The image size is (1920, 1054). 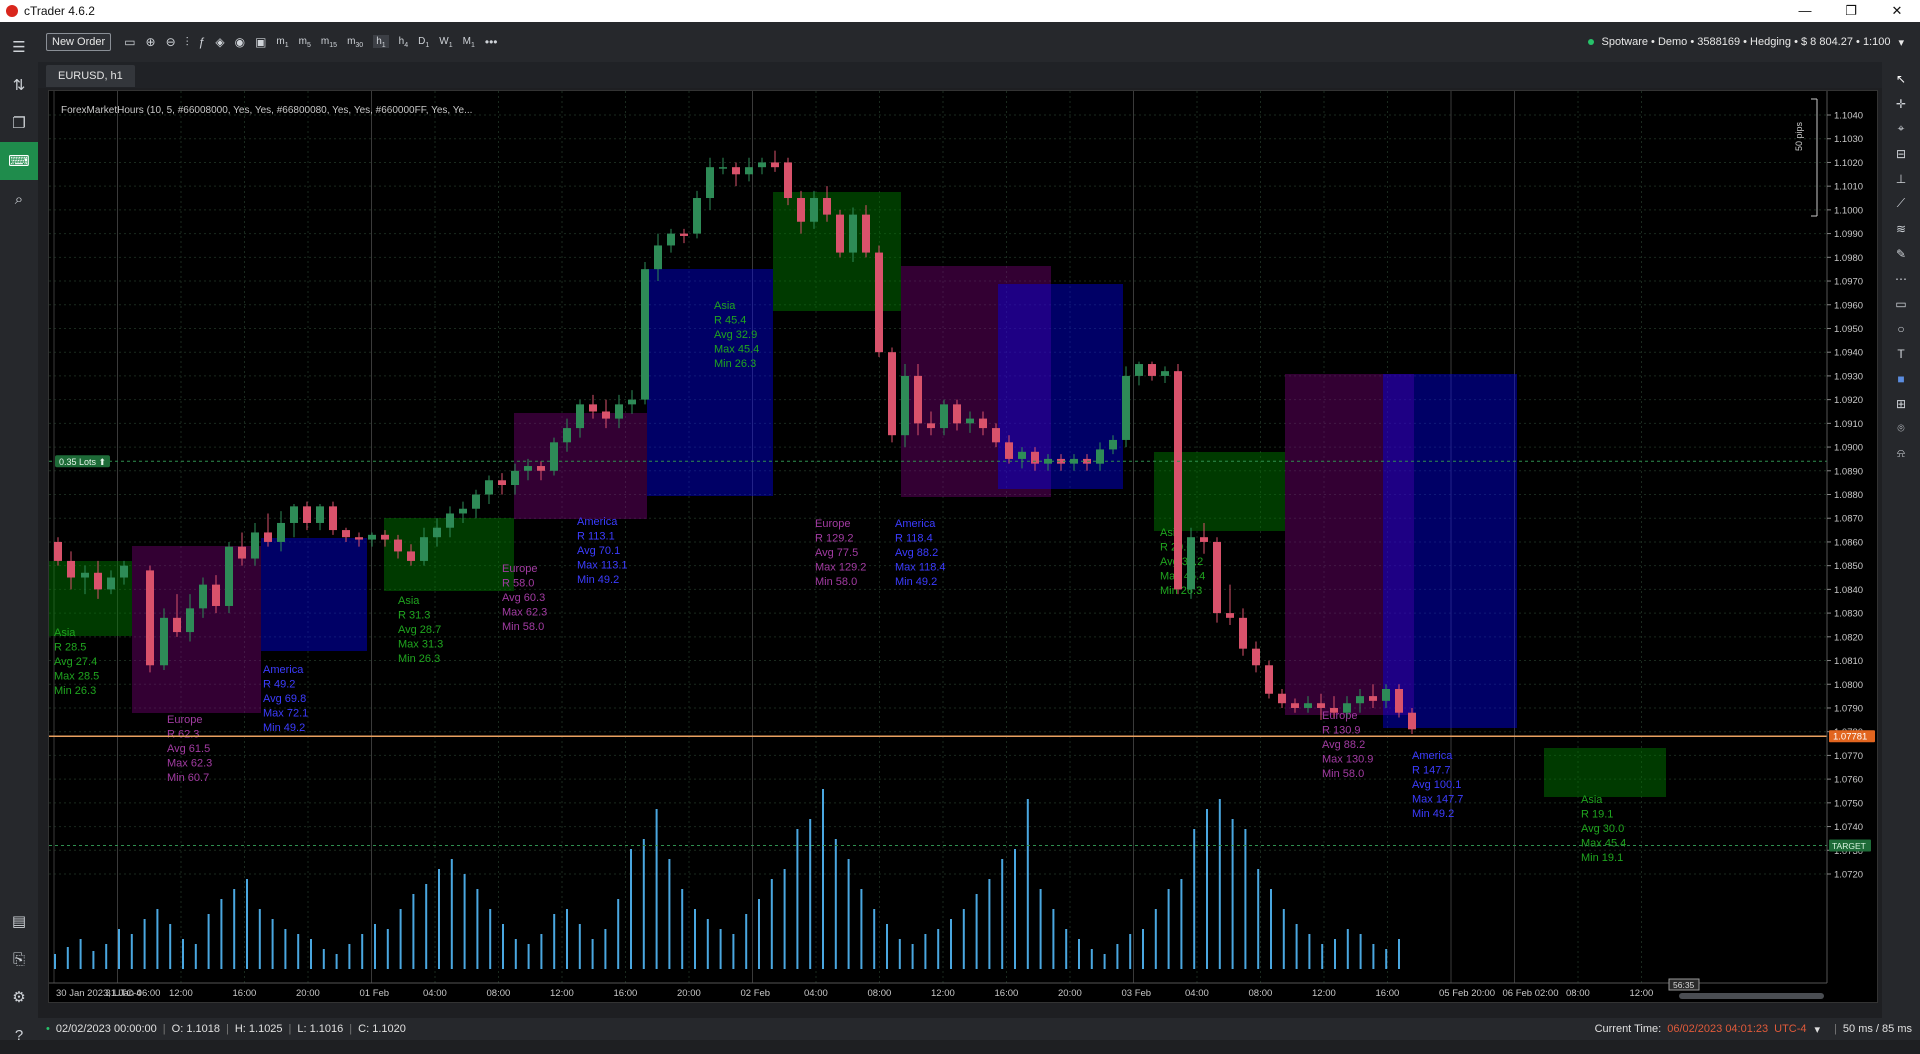 What do you see at coordinates (834, 539) in the screenshot?
I see `session-stat-label: R 129.2` at bounding box center [834, 539].